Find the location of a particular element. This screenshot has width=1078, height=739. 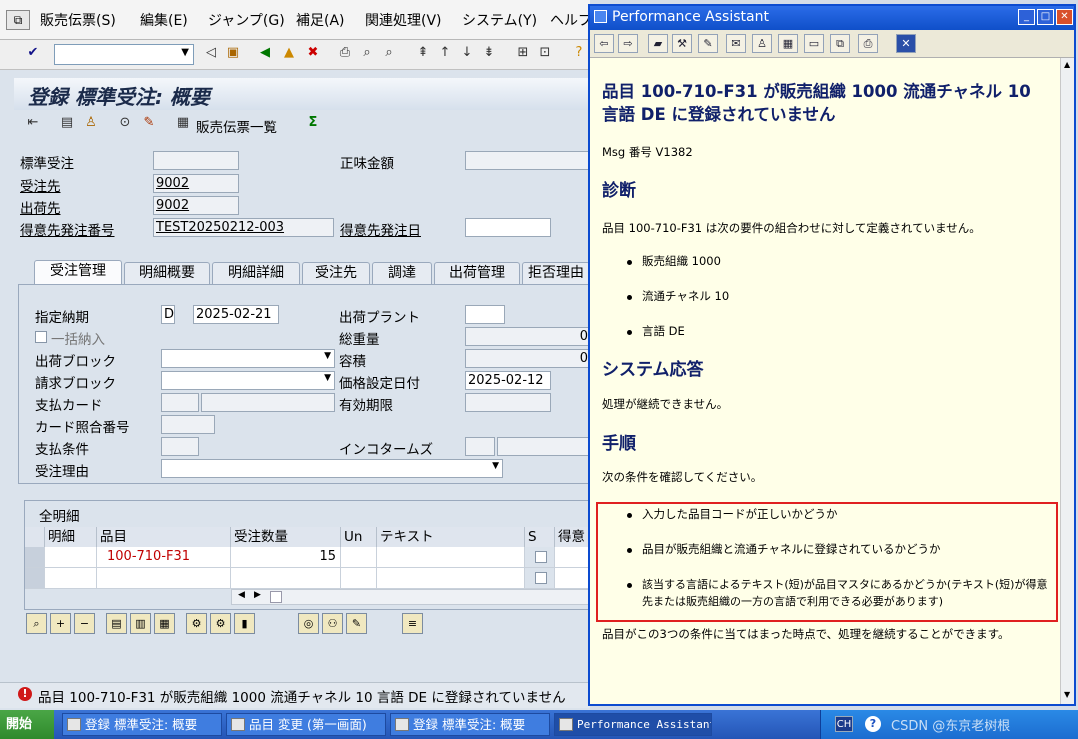

note-icon: ✉ is located at coordinates (736, 43).